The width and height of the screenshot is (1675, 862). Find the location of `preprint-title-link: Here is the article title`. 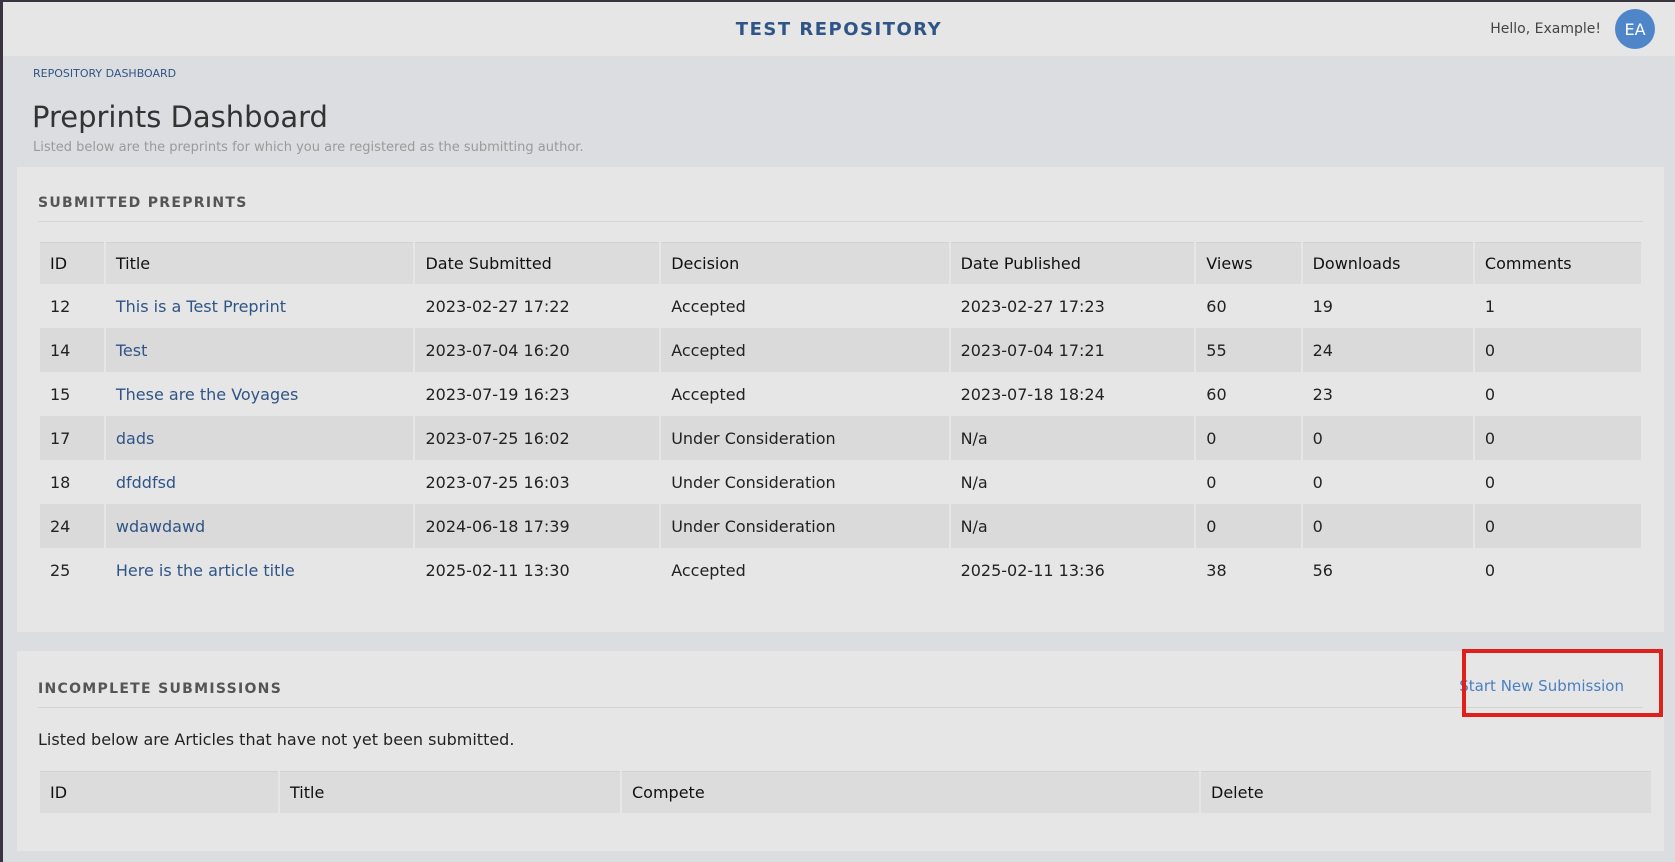

preprint-title-link: Here is the article title is located at coordinates (205, 570).